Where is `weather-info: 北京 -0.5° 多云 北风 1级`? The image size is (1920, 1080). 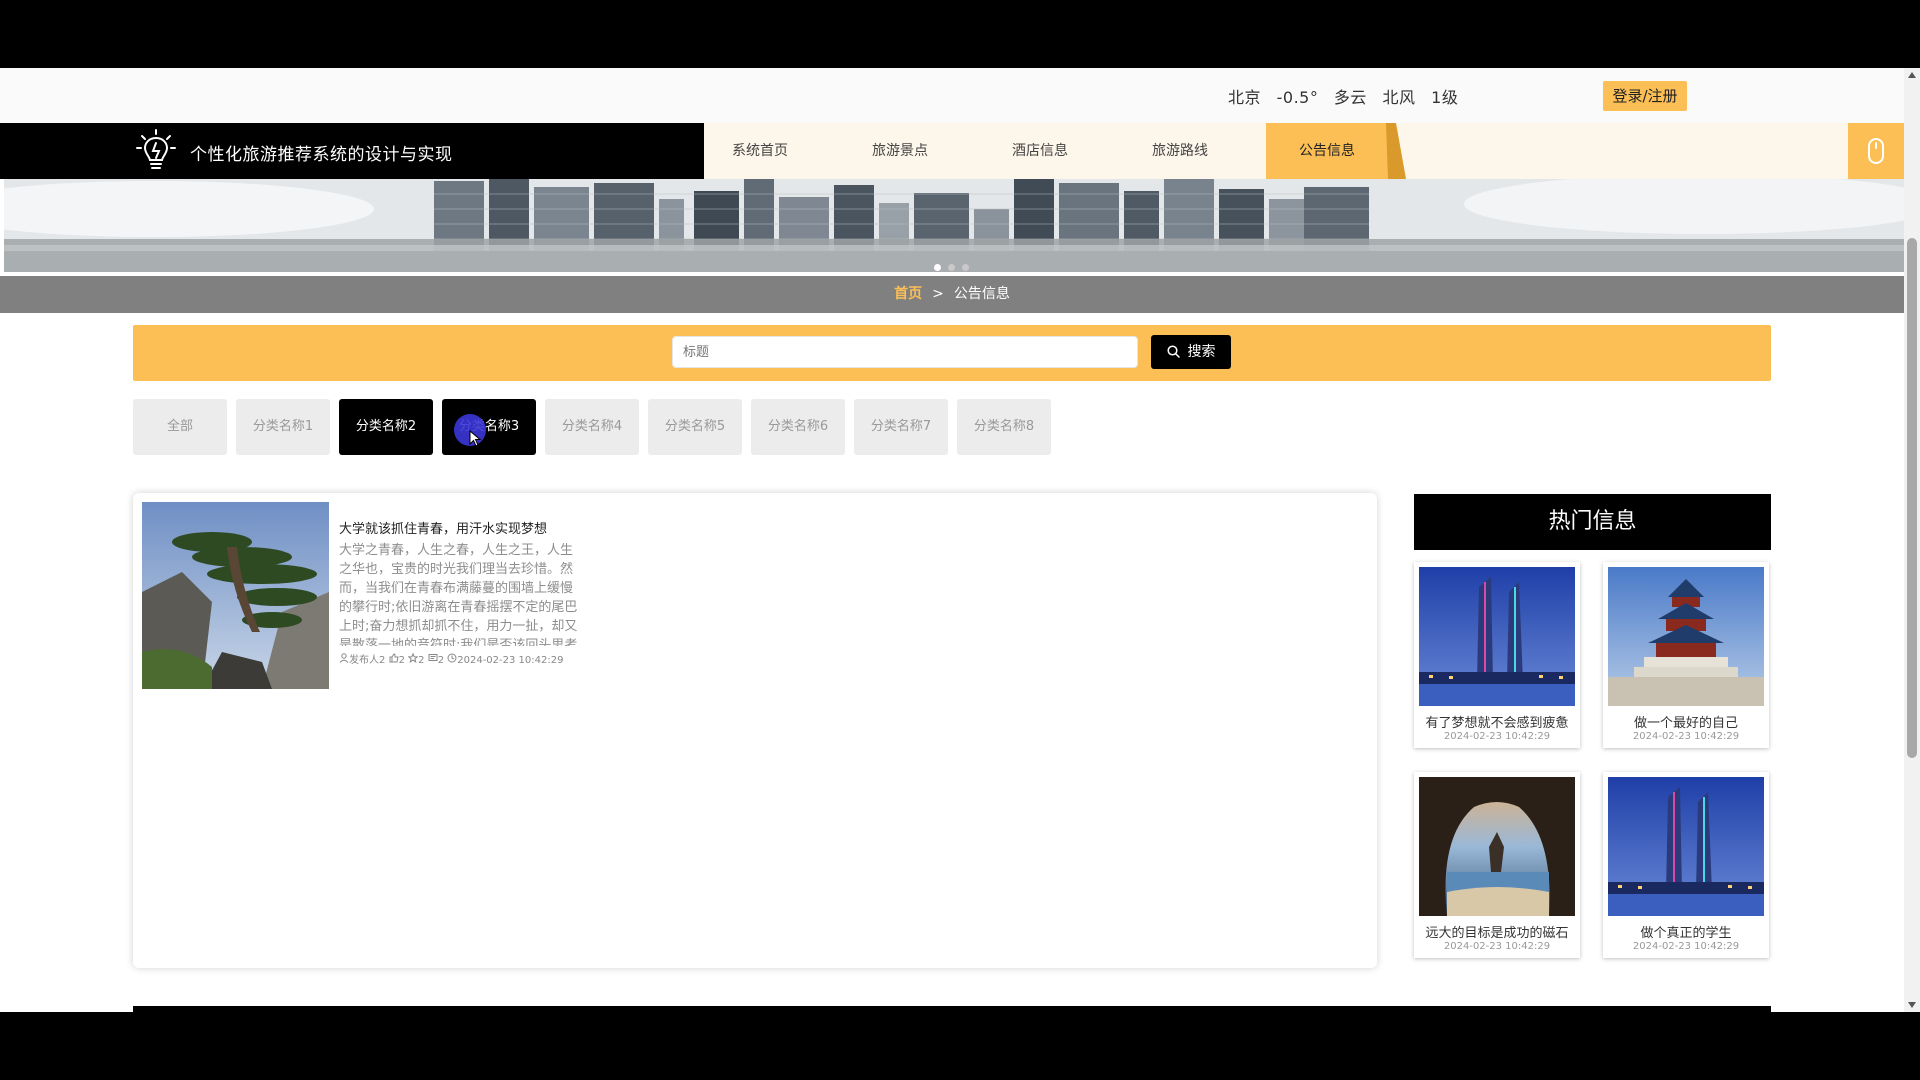
weather-info: 北京 -0.5° 多云 北风 1级 is located at coordinates (1348, 96).